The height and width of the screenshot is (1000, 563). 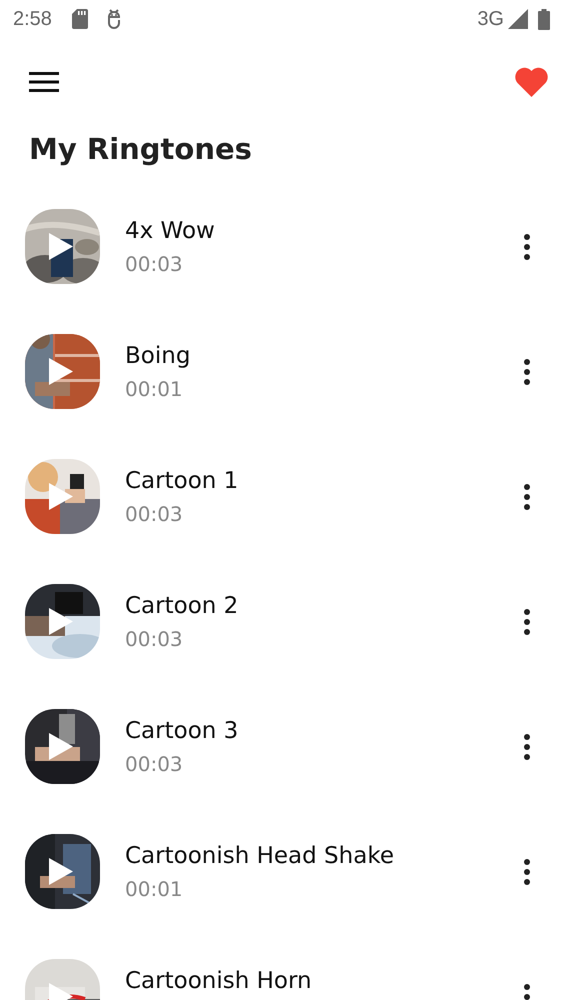 I want to click on ringtone-name: Boing, so click(x=158, y=356).